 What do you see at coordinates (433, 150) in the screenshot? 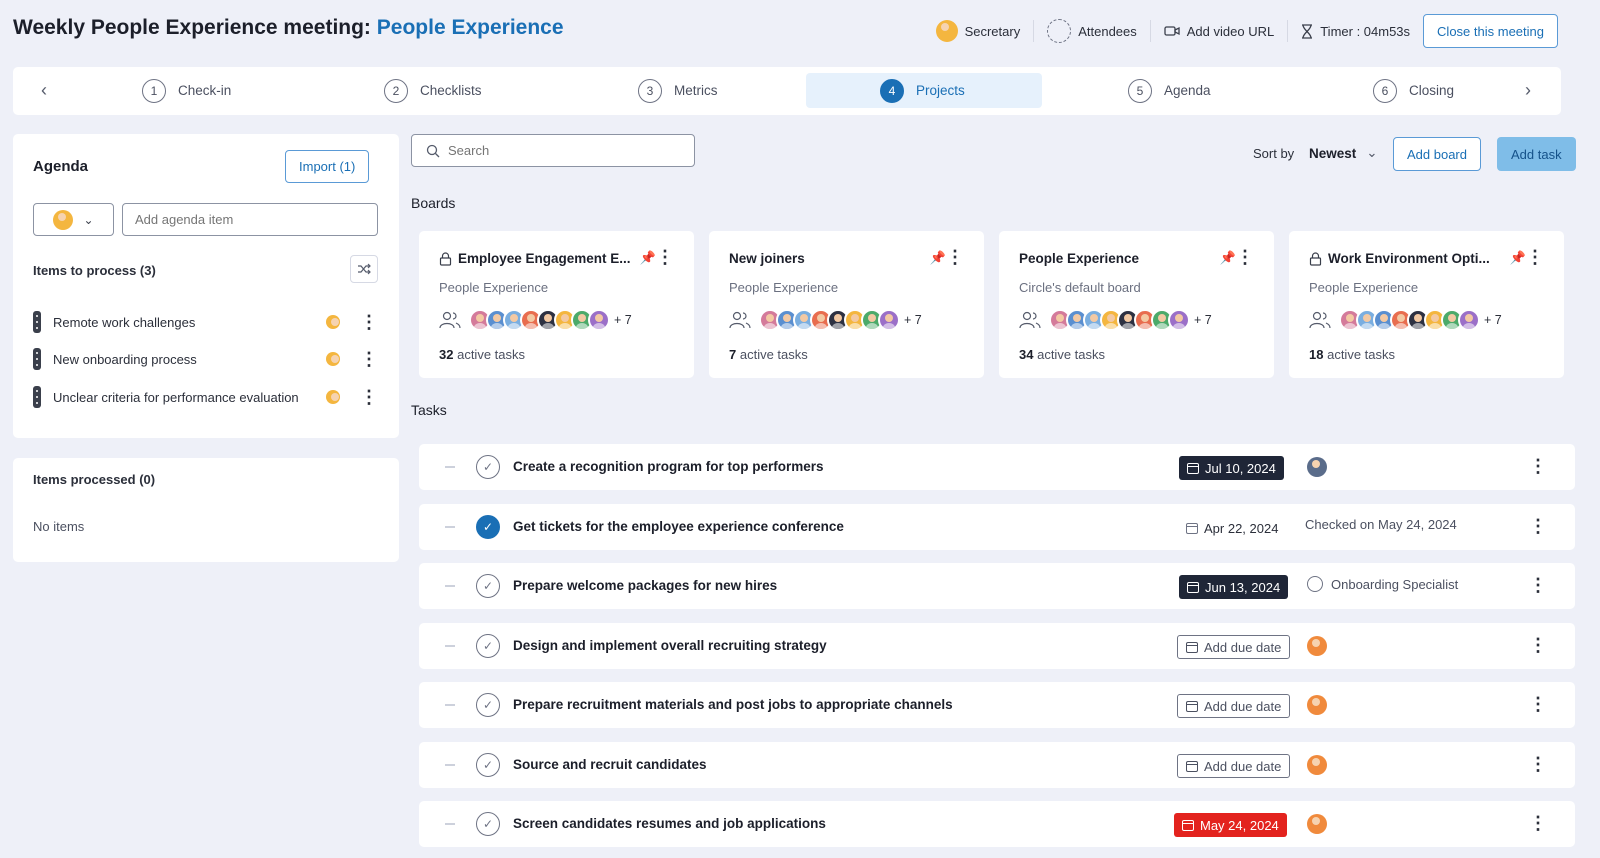
I see `search-icon` at bounding box center [433, 150].